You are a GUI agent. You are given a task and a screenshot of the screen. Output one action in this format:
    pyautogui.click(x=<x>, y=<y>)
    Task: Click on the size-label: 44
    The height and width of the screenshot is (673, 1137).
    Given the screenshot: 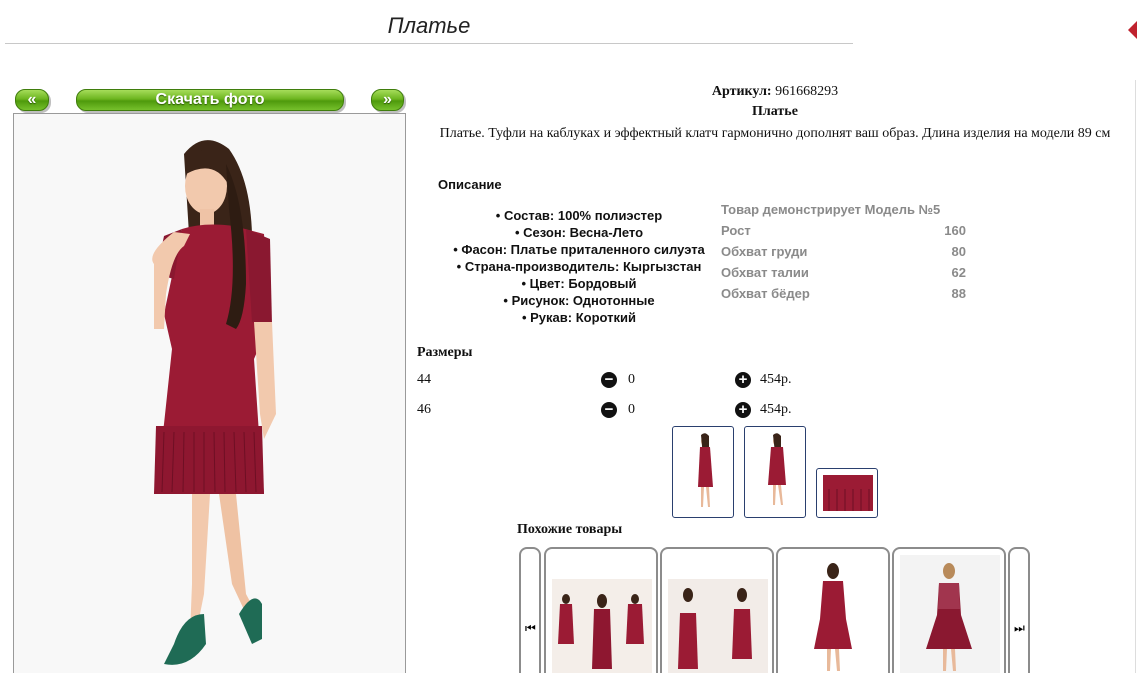 What is the action you would take?
    pyautogui.click(x=424, y=379)
    